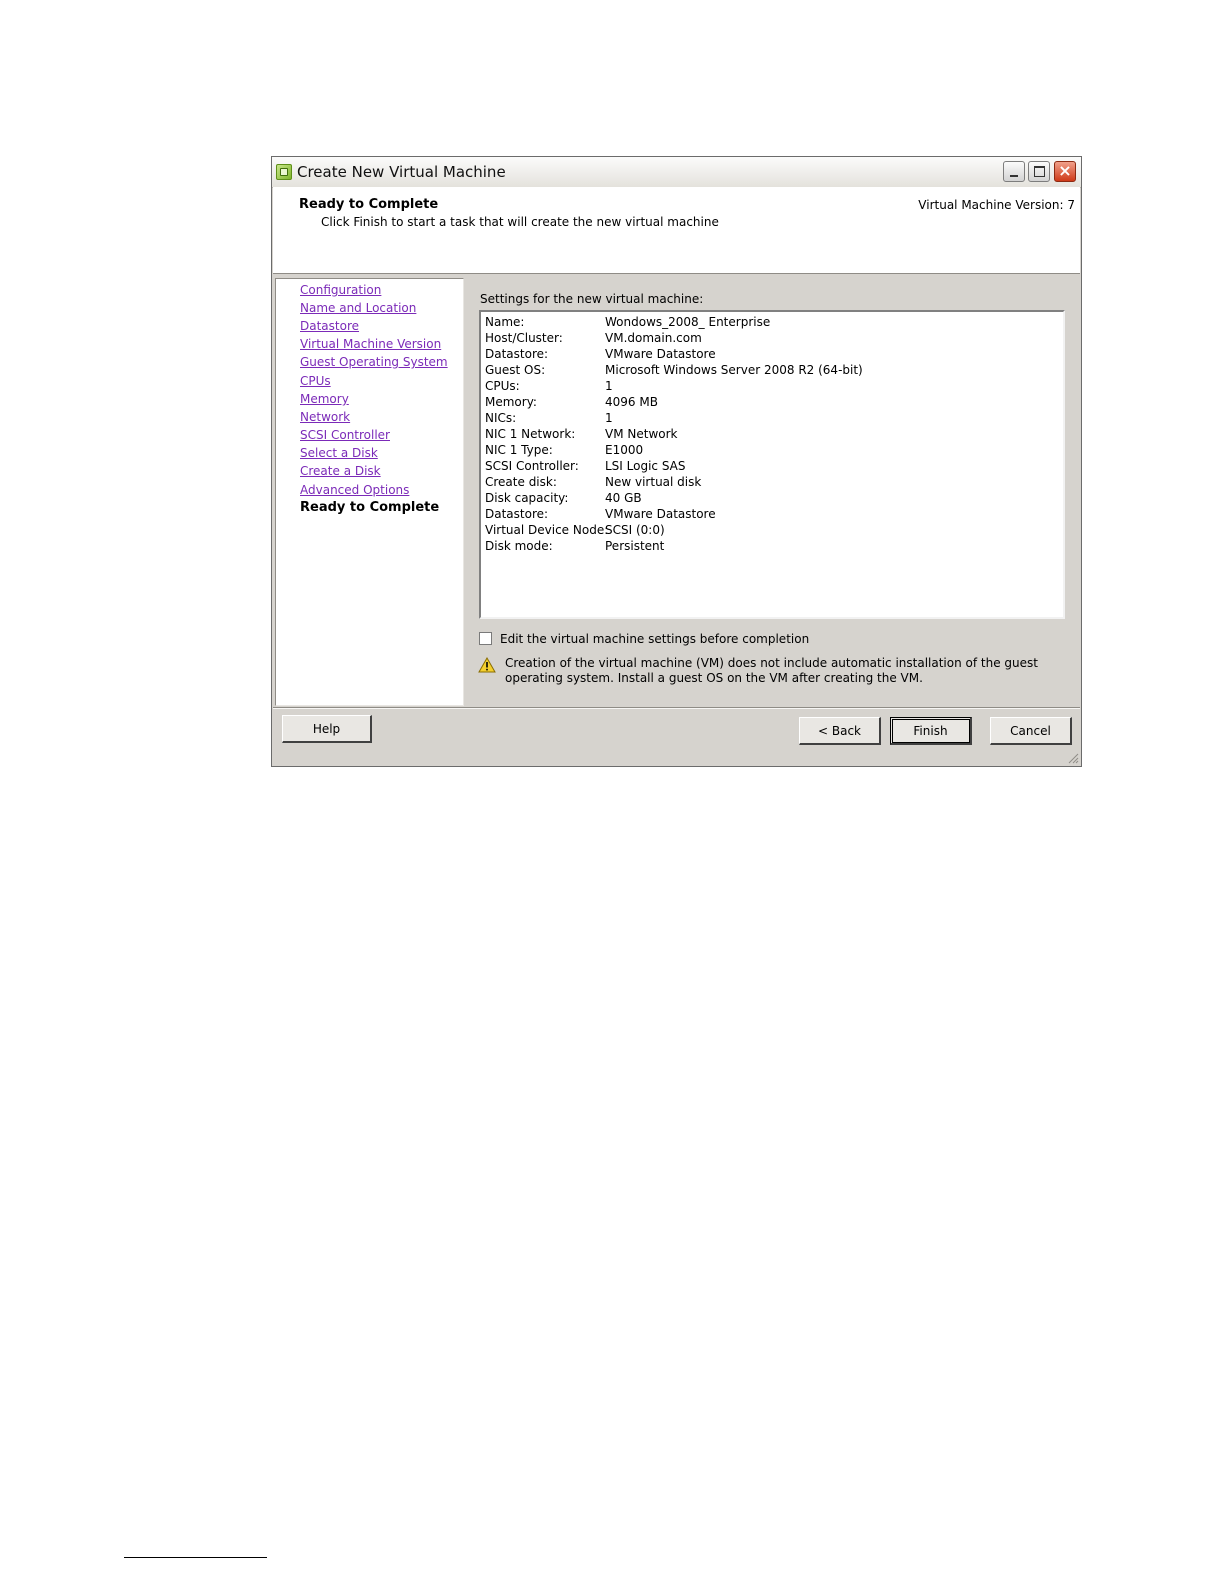 This screenshot has width=1224, height=1584. I want to click on nav-vm-version-link: Virtual Machine Version, so click(370, 344).